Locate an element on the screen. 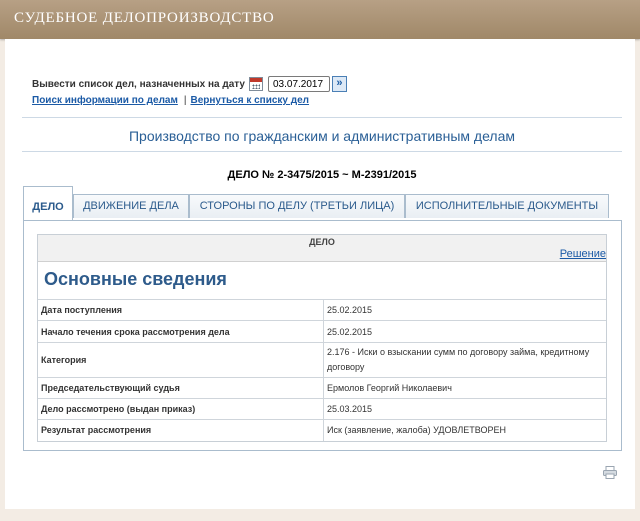 This screenshot has height=521, width=640. date-input: 03.07.2017 is located at coordinates (298, 84).